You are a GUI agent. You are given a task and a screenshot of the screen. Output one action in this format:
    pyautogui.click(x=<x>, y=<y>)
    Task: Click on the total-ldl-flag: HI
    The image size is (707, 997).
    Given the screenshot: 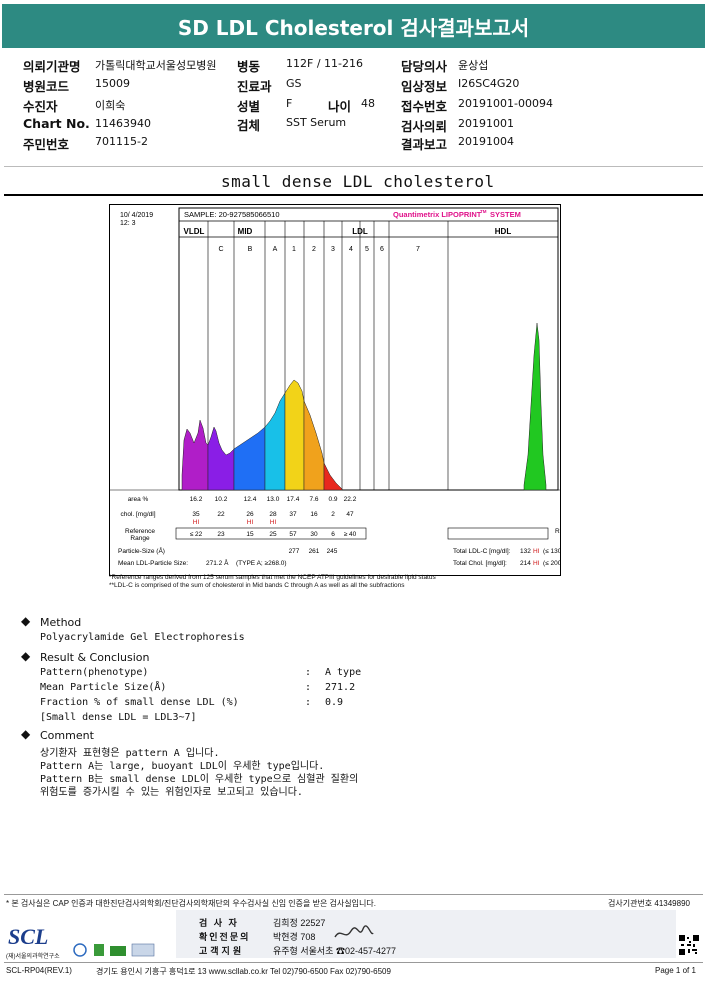 What is the action you would take?
    pyautogui.click(x=536, y=551)
    